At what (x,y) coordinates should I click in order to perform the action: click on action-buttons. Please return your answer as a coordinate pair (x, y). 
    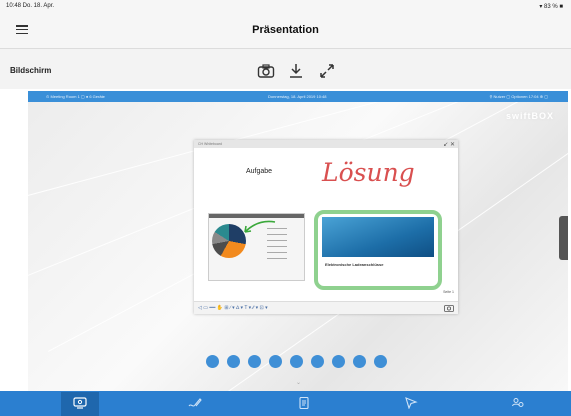
    Looking at the image, I should click on (306, 363).